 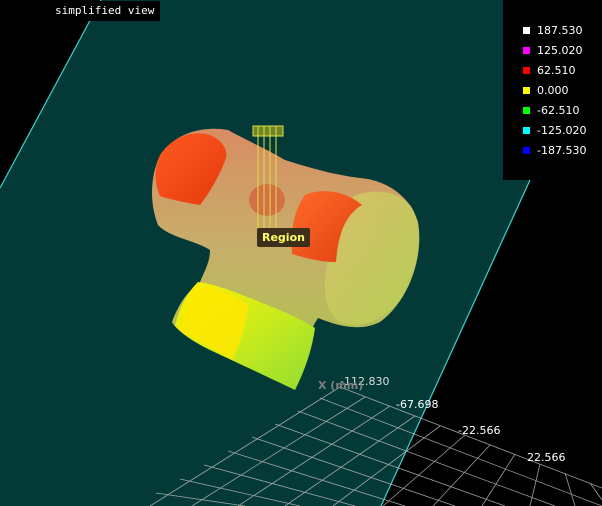 I want to click on legend-value: 125.020, so click(x=560, y=50).